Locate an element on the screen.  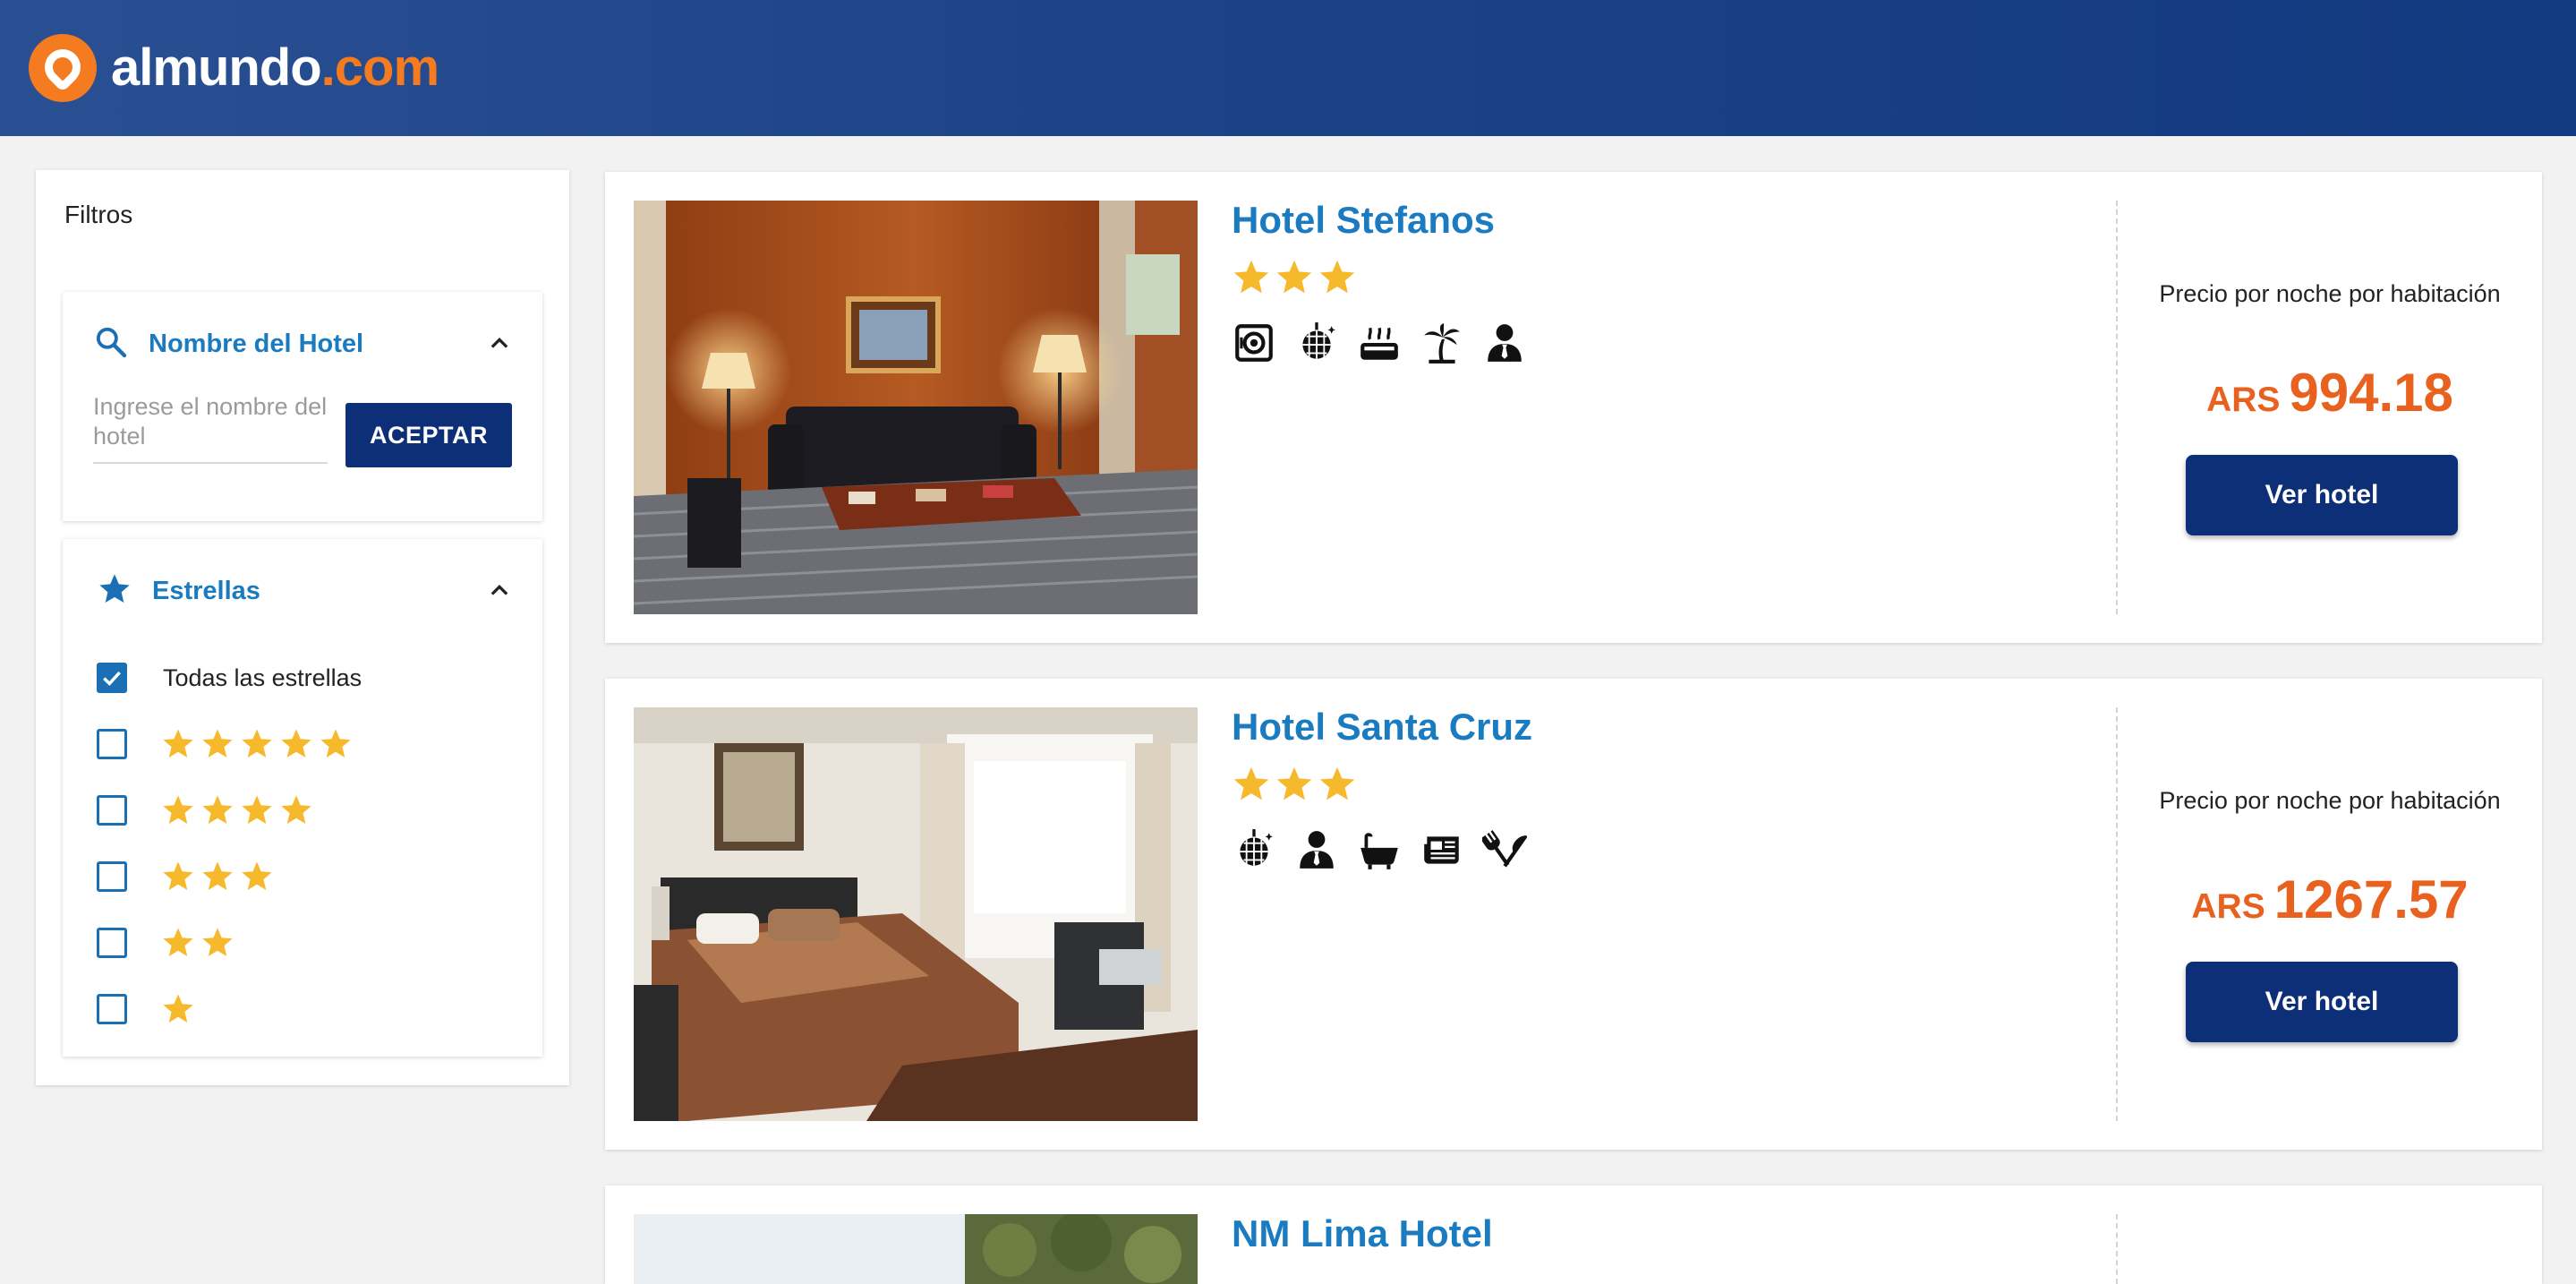
stars-filter-header: Estrellas is located at coordinates (306, 591).